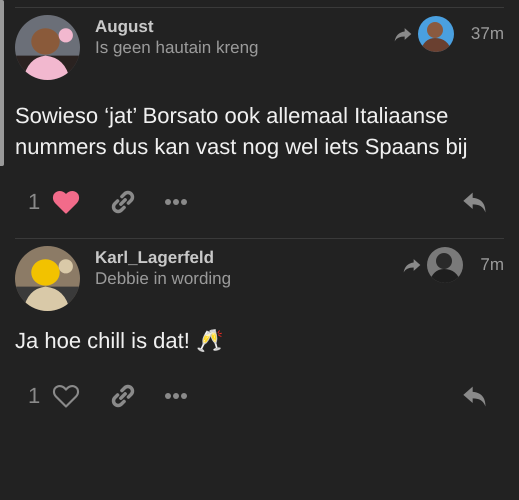 The image size is (519, 500). Describe the element at coordinates (177, 26) in the screenshot. I see `username: August` at that location.